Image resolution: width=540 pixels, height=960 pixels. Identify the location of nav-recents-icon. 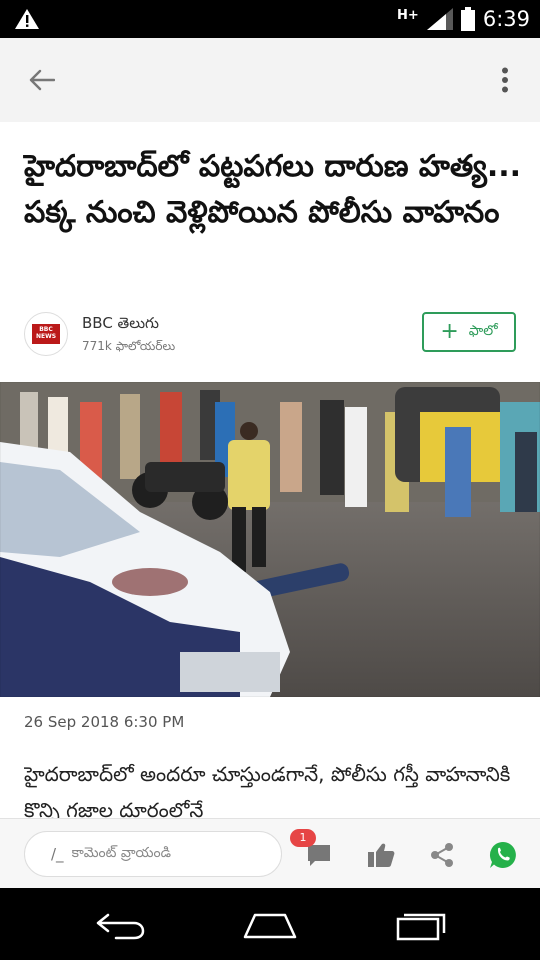
(421, 927).